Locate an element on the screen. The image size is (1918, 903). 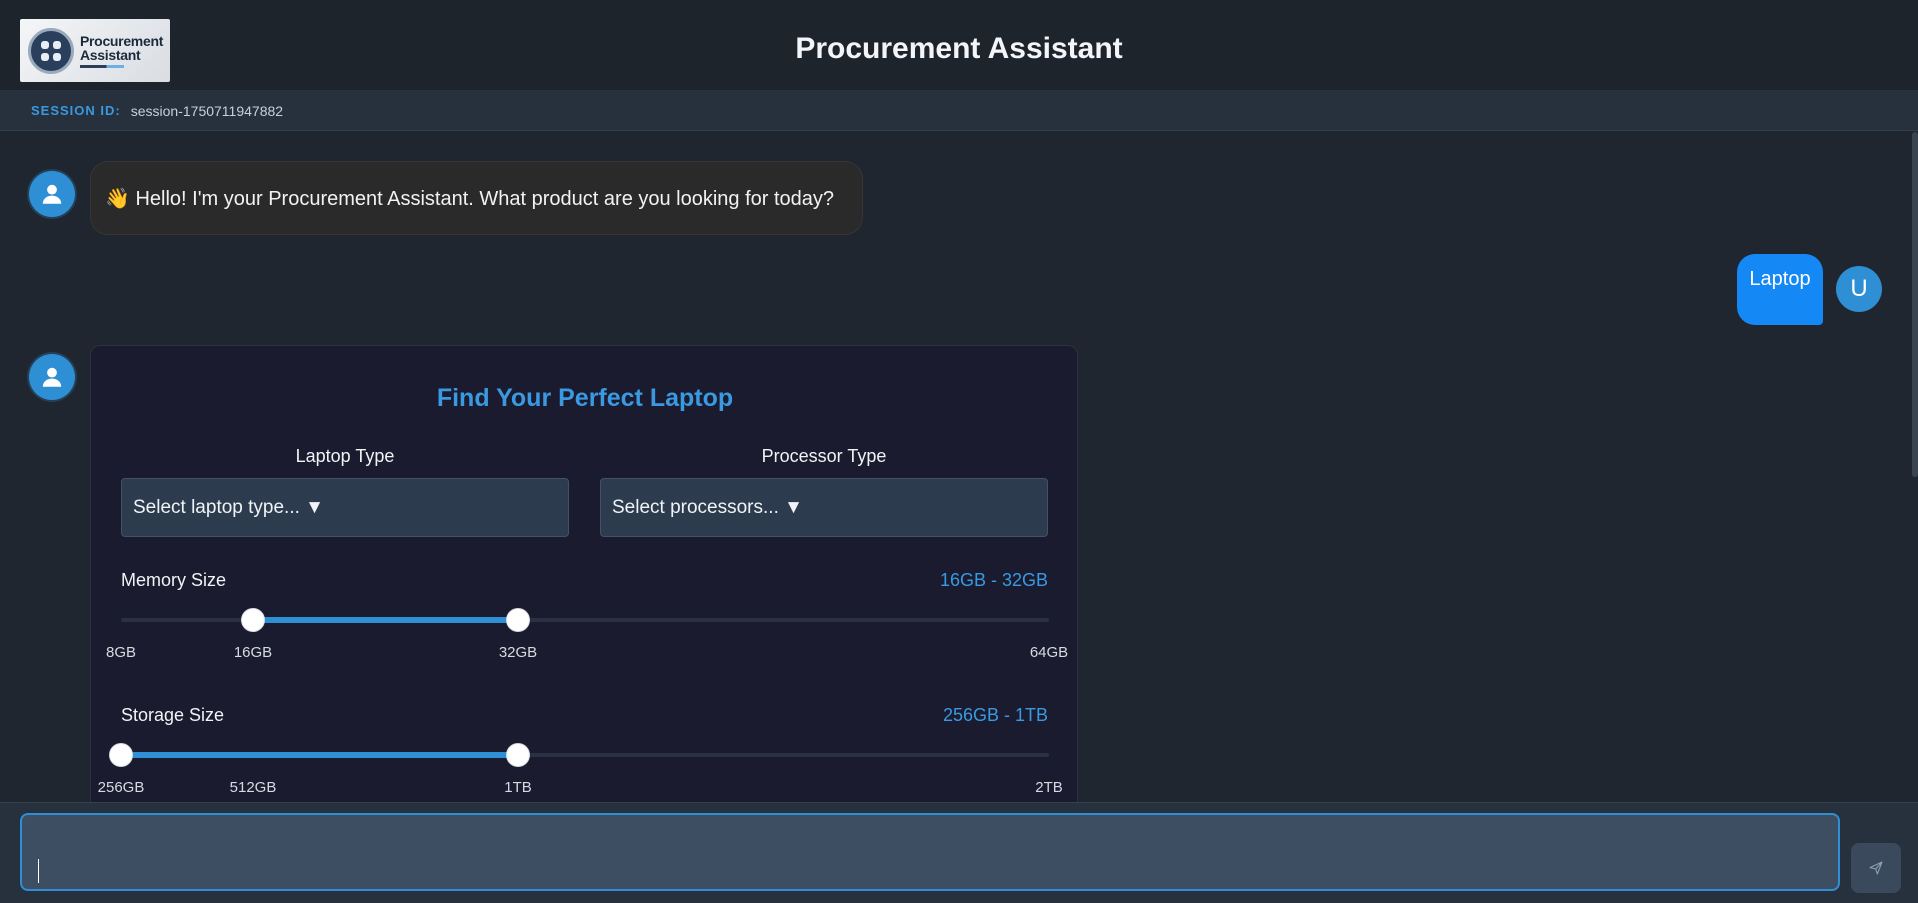
storage-tick-label: 256GB is located at coordinates (121, 787).